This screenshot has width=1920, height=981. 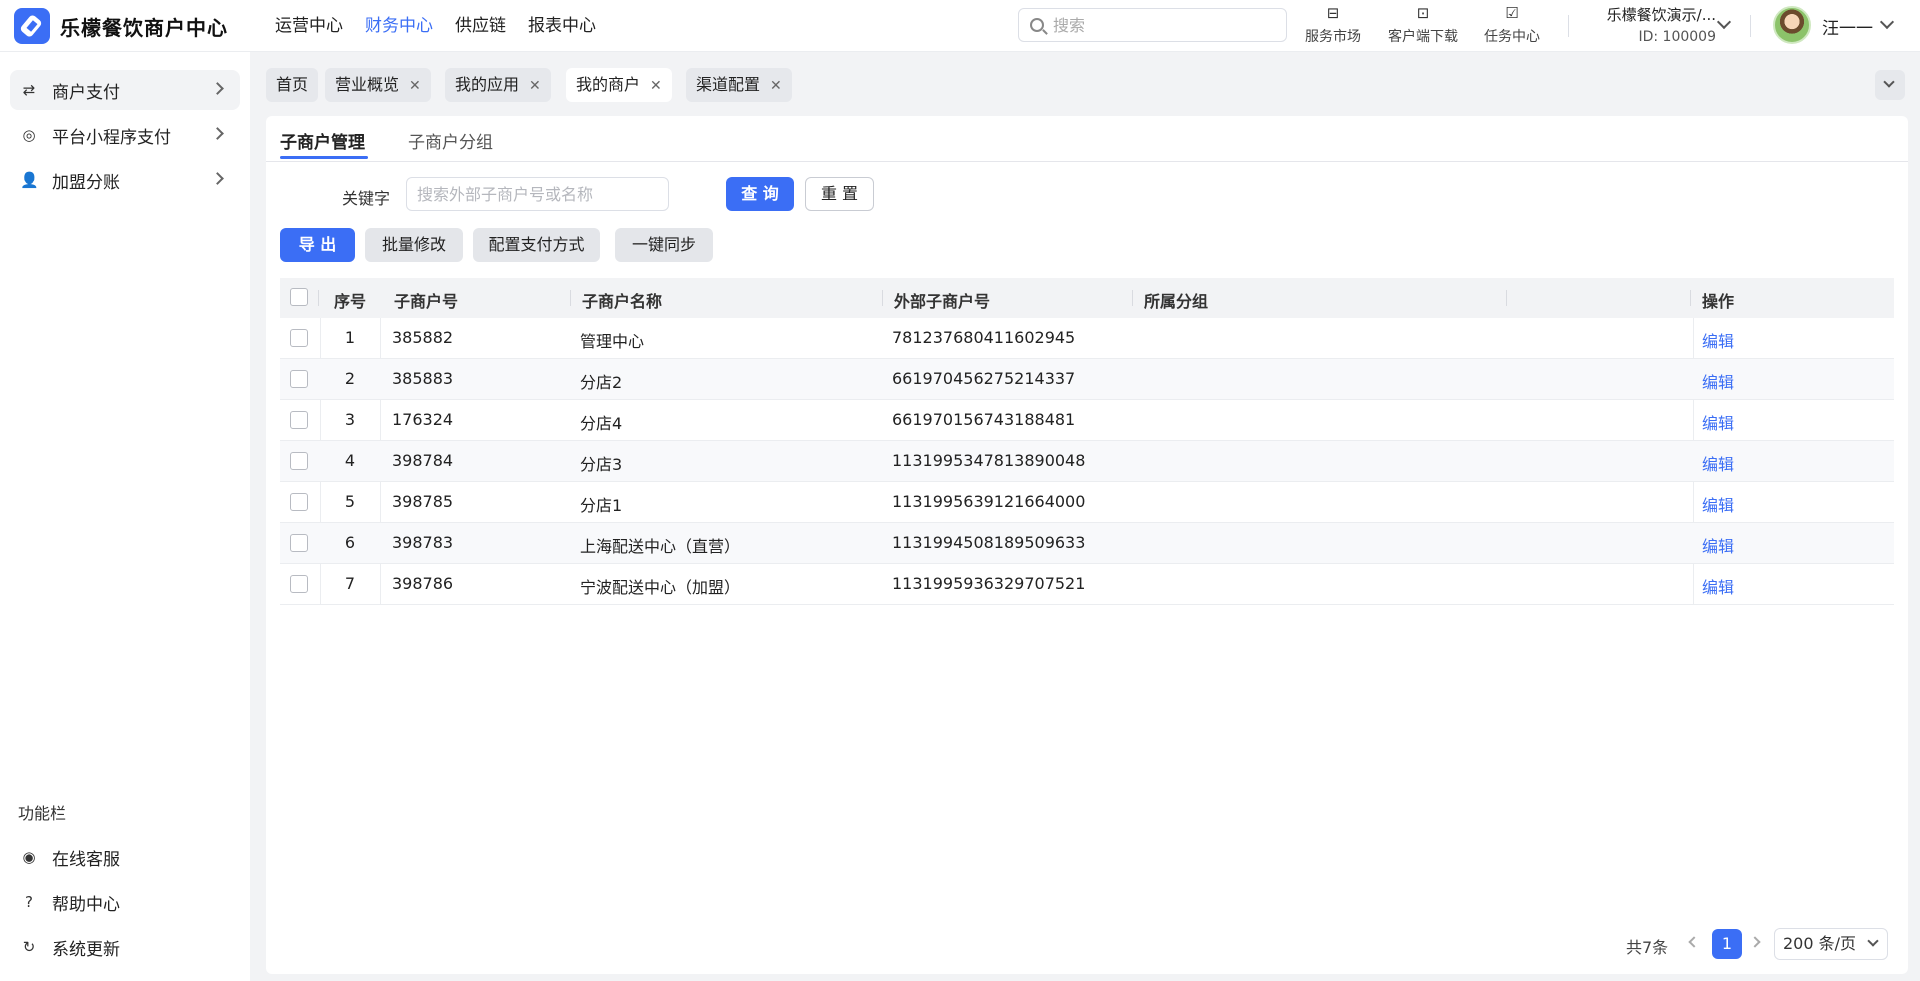 What do you see at coordinates (1512, 13) in the screenshot?
I see `clipboard-check-icon: ☑` at bounding box center [1512, 13].